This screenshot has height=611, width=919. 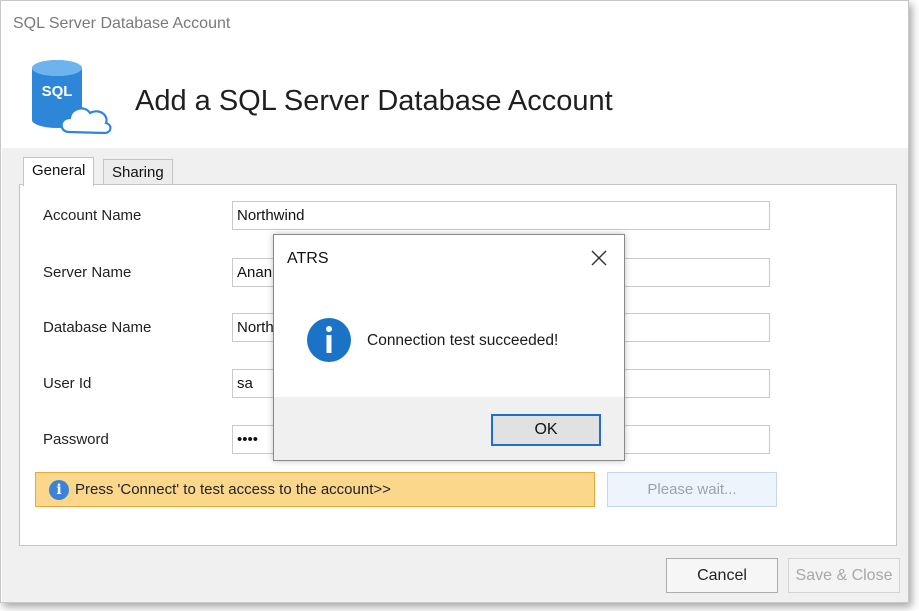 What do you see at coordinates (59, 489) in the screenshot?
I see `info-icon: i` at bounding box center [59, 489].